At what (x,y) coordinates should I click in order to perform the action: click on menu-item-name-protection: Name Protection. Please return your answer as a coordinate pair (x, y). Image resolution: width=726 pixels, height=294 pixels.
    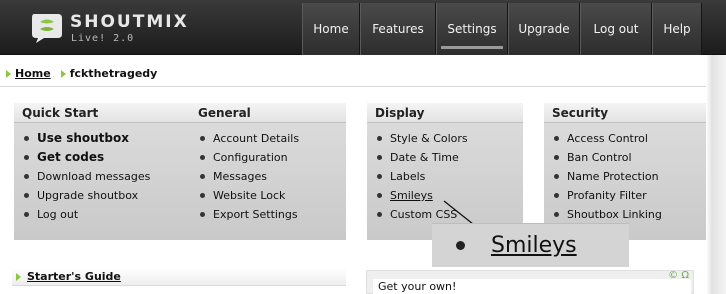
    Looking at the image, I should click on (630, 176).